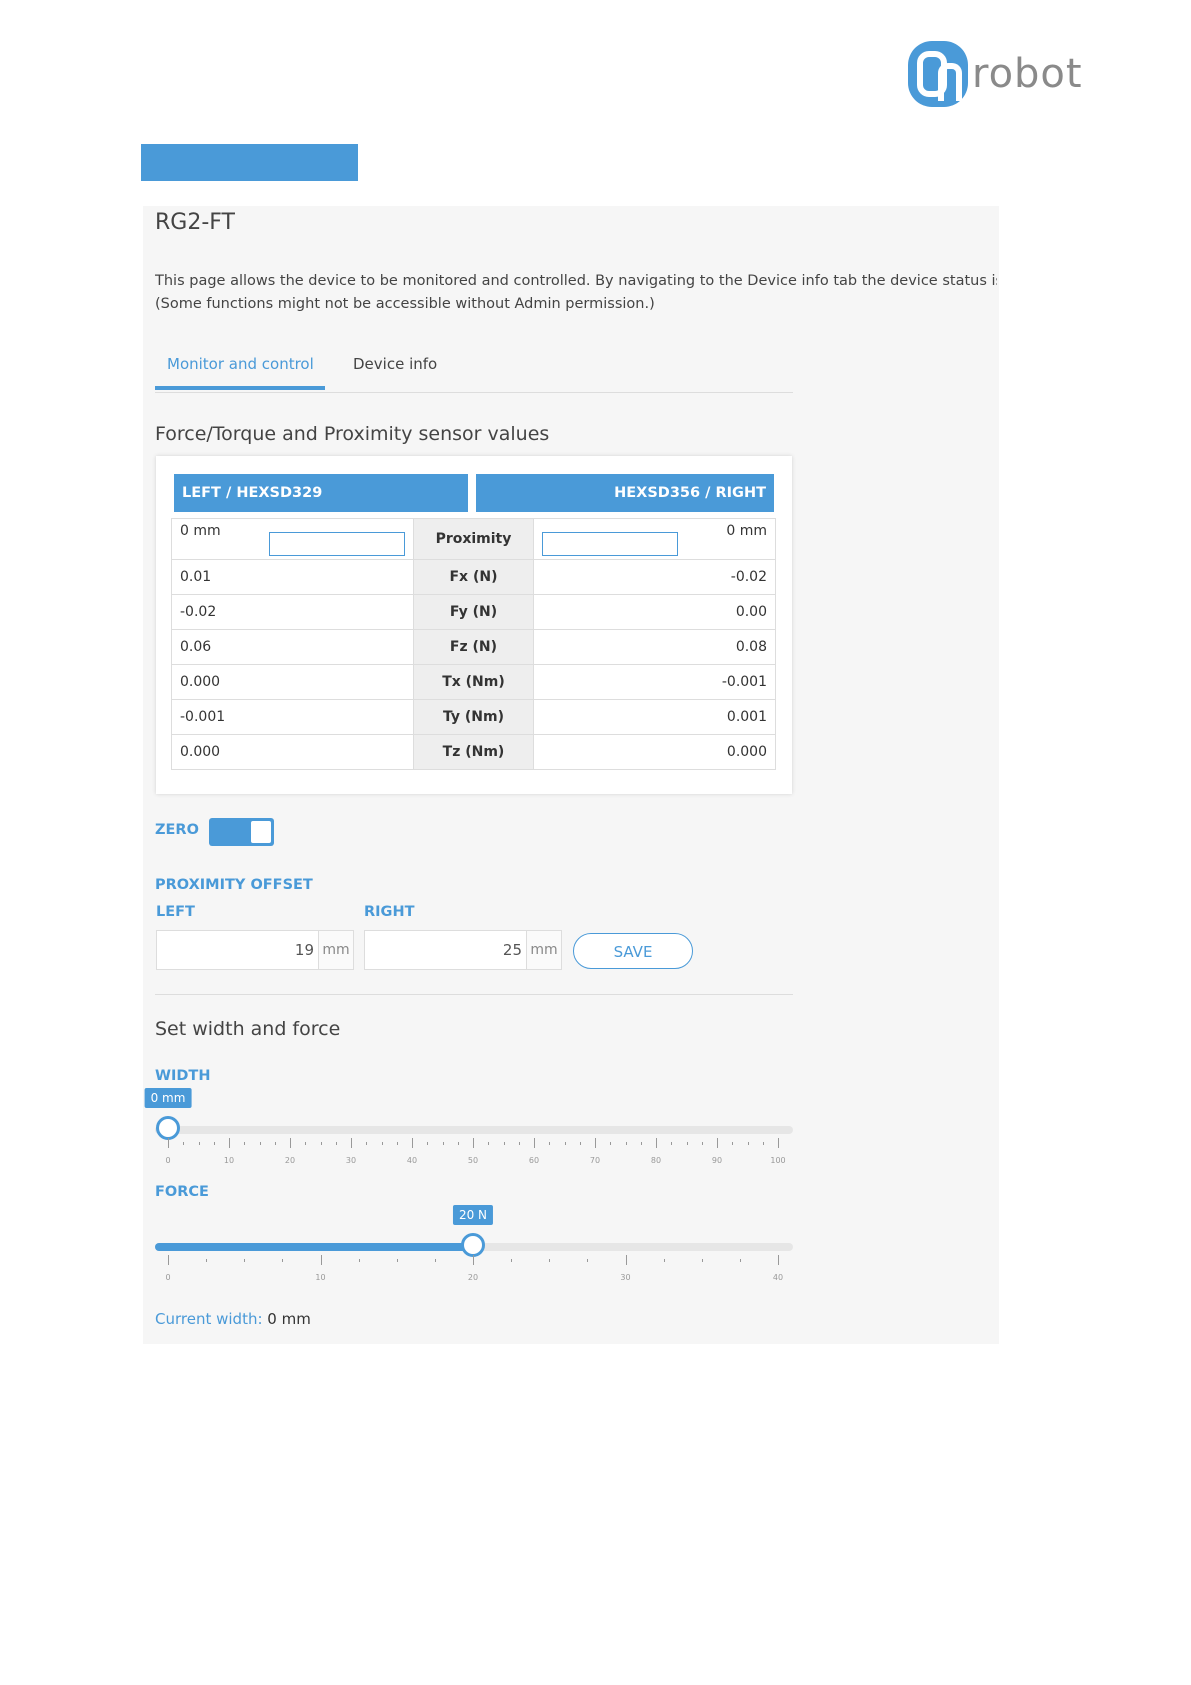  I want to click on save-button: SAVE, so click(633, 951).